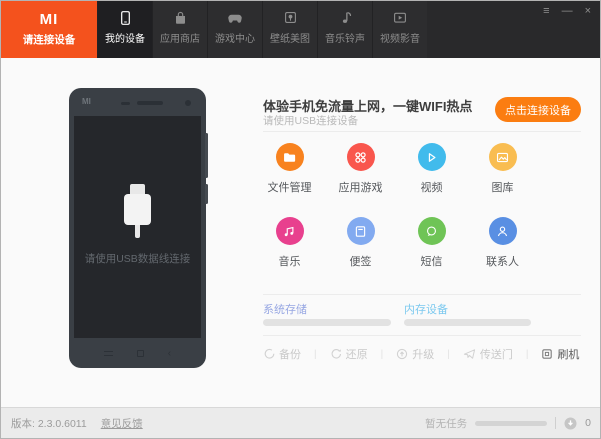  I want to click on shortcut-label: 应用游戏, so click(360, 188).